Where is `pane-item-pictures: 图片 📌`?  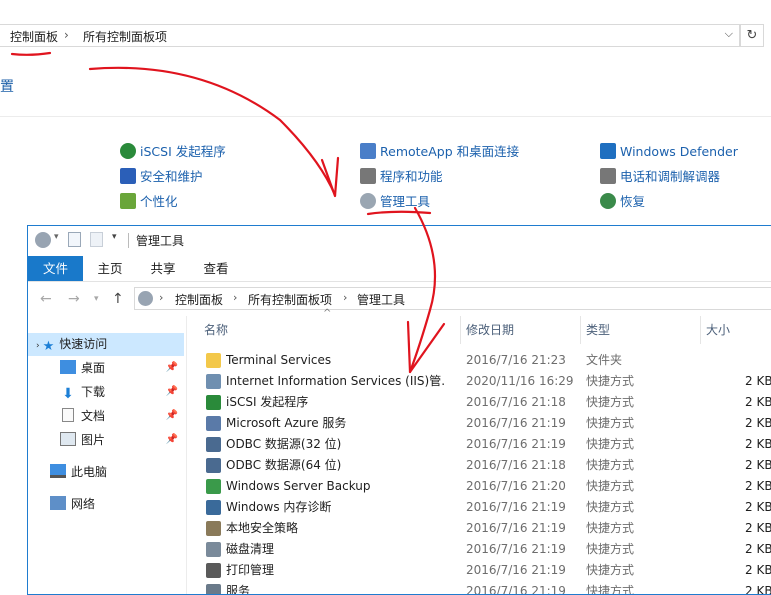
pane-item-pictures: 图片 📌 is located at coordinates (121, 440).